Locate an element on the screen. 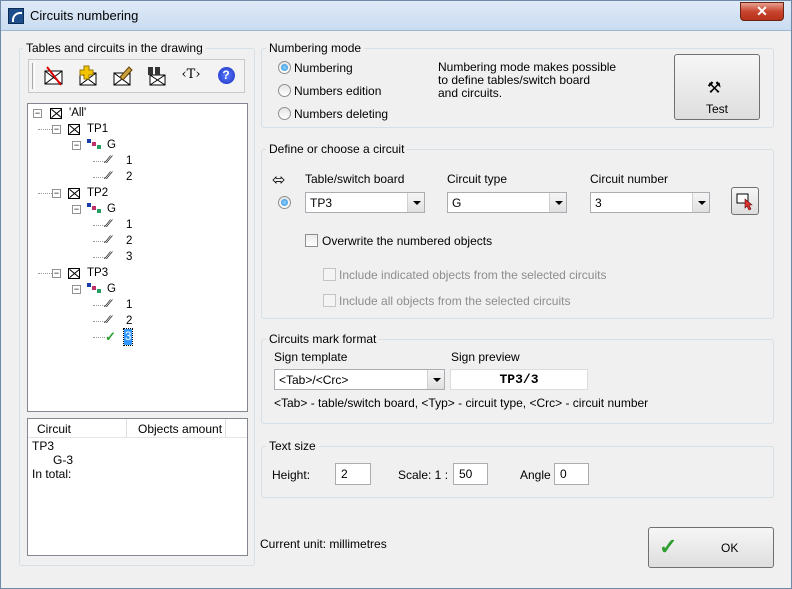  table-switch-board-select: TP3 is located at coordinates (365, 202).